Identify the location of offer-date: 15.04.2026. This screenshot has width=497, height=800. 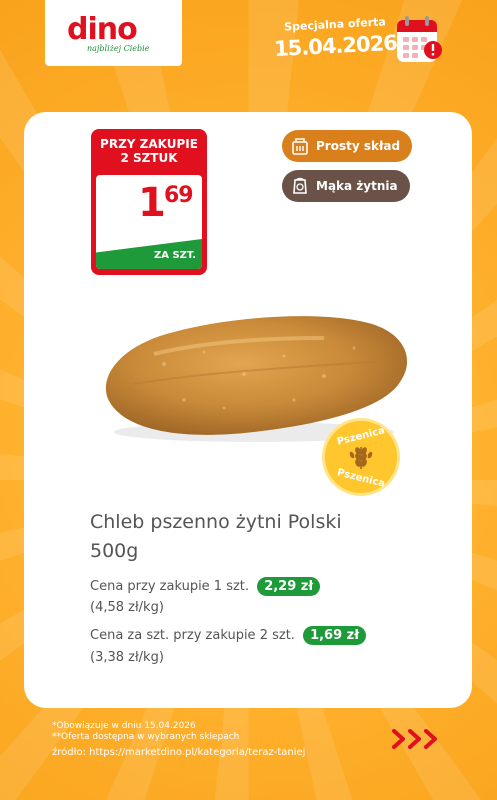
(335, 46).